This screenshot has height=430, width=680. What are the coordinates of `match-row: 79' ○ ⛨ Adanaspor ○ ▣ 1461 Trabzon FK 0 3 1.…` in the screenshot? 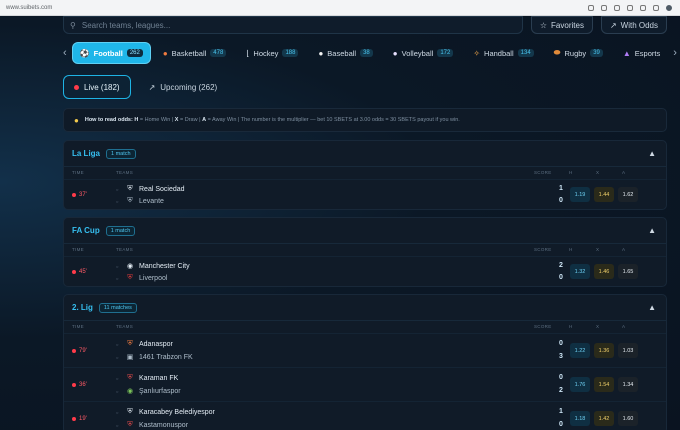 It's located at (365, 350).